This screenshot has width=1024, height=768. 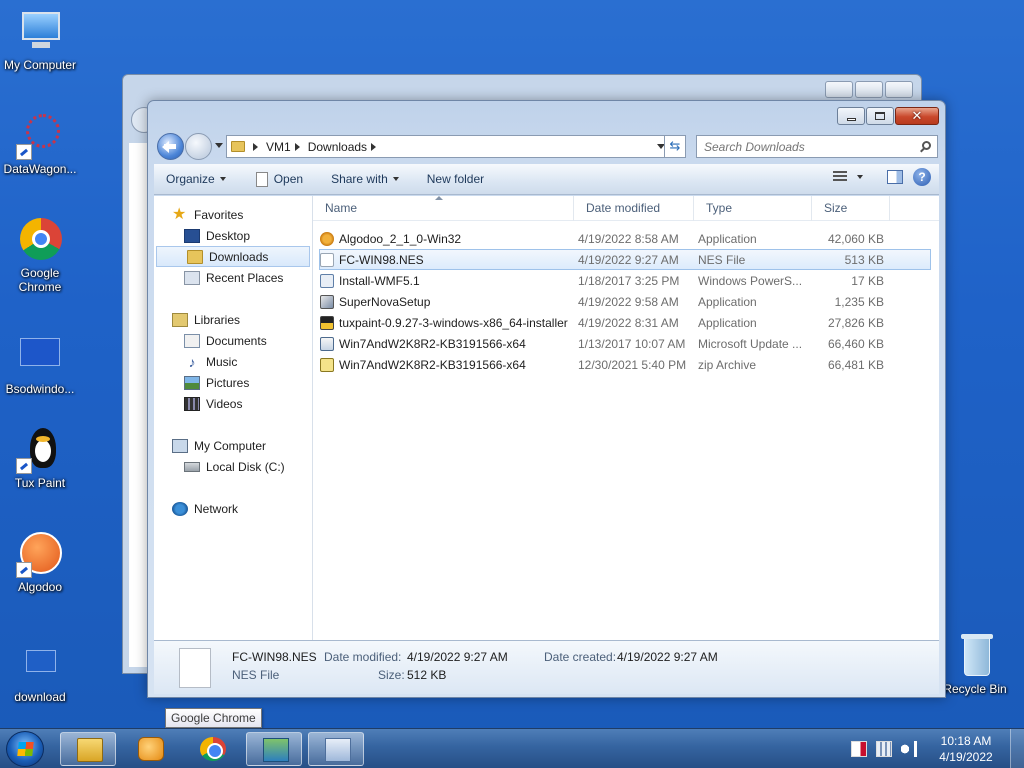 I want to click on new-folder-button: New folder, so click(x=455, y=179).